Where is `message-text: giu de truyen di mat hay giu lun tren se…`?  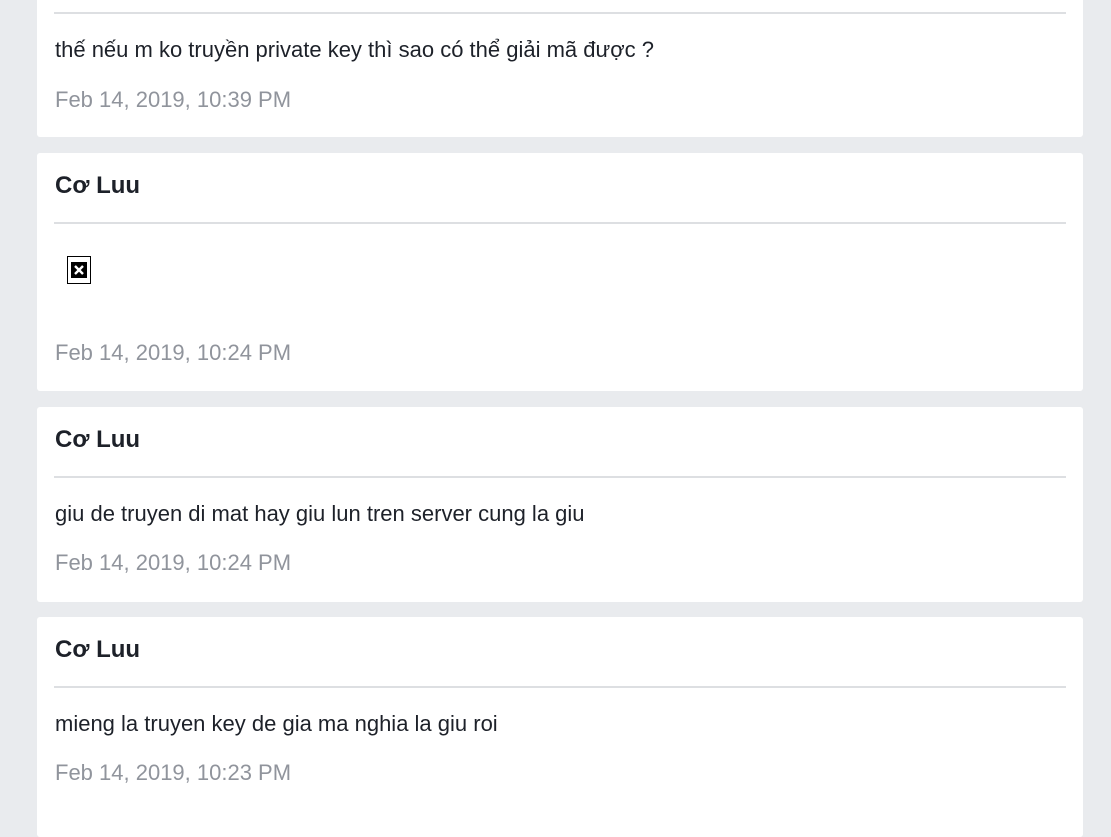 message-text: giu de truyen di mat hay giu lun tren se… is located at coordinates (320, 513).